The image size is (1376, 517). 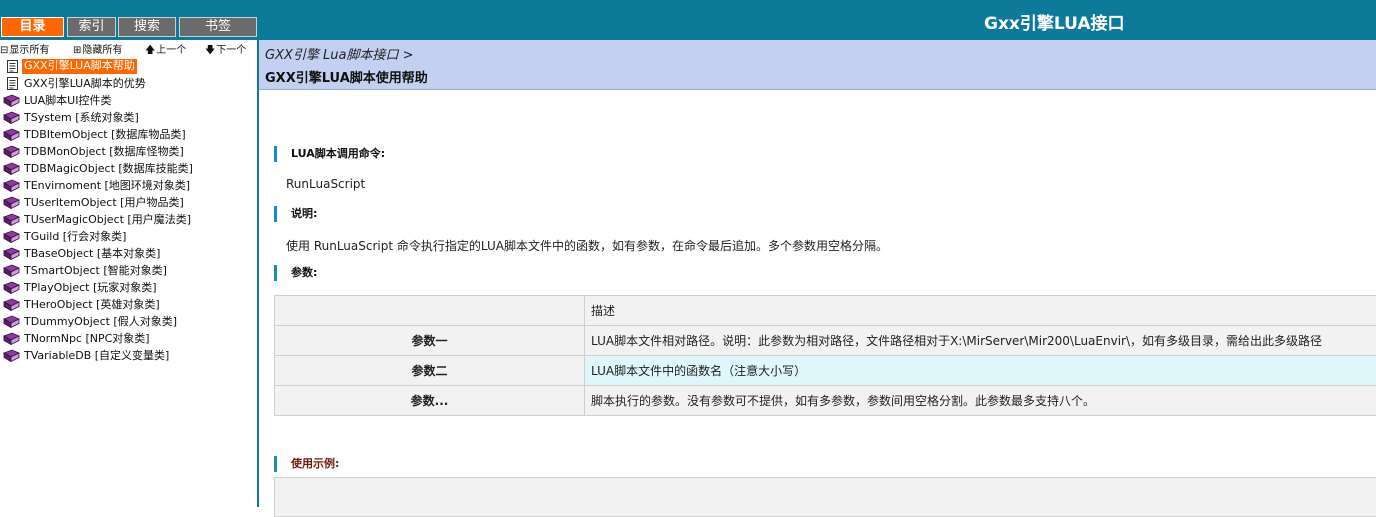 What do you see at coordinates (210, 50) in the screenshot?
I see `arrow-down-icon: 🡇` at bounding box center [210, 50].